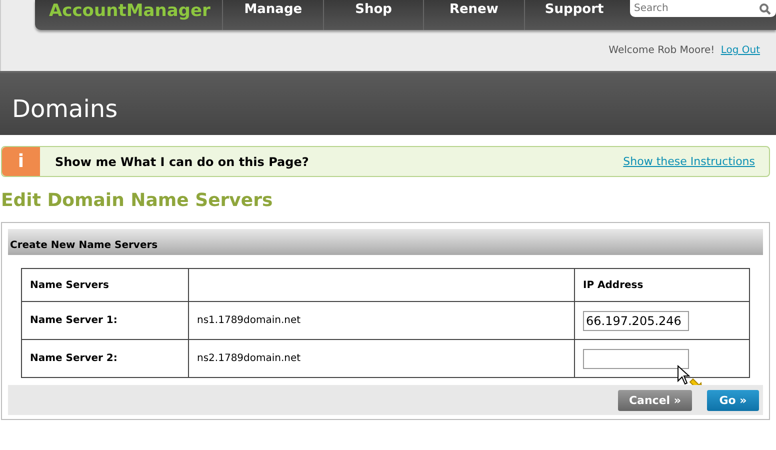 Image resolution: width=776 pixels, height=450 pixels. Describe the element at coordinates (21, 161) in the screenshot. I see `info-icon: i` at that location.